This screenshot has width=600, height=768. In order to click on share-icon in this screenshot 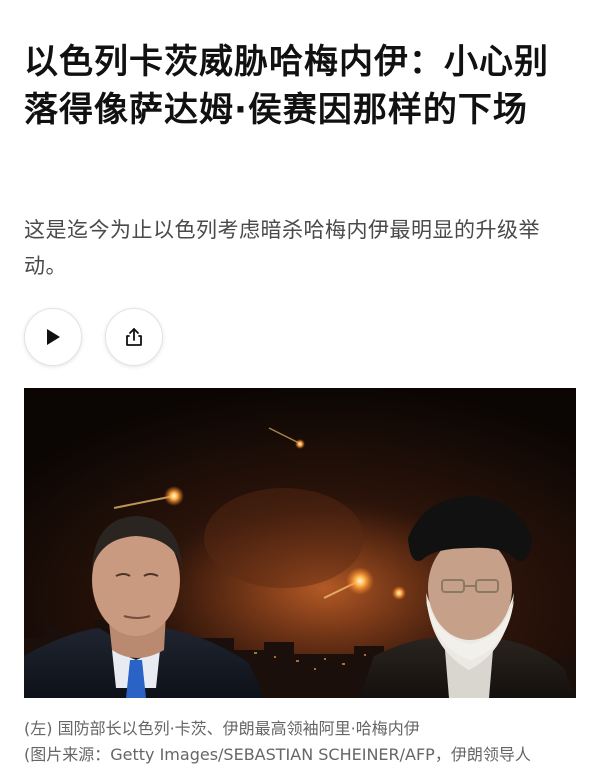, I will do `click(134, 337)`.